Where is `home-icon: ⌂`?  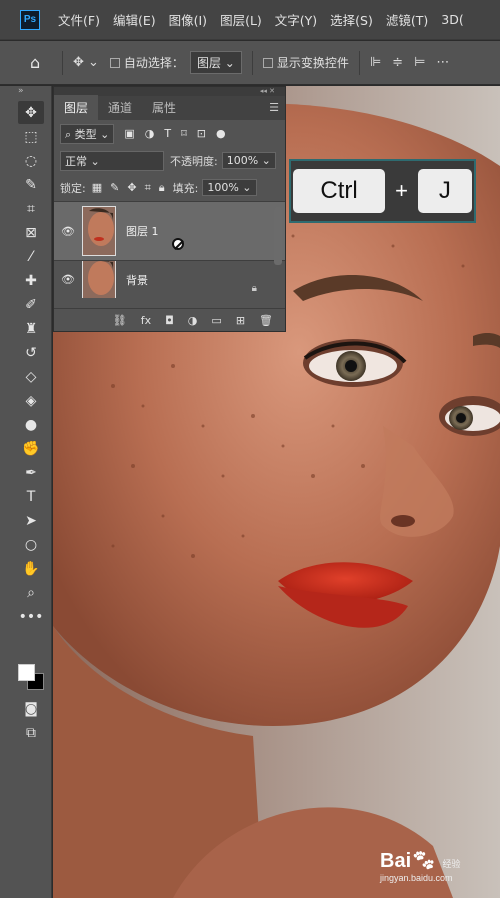 home-icon: ⌂ is located at coordinates (41, 62).